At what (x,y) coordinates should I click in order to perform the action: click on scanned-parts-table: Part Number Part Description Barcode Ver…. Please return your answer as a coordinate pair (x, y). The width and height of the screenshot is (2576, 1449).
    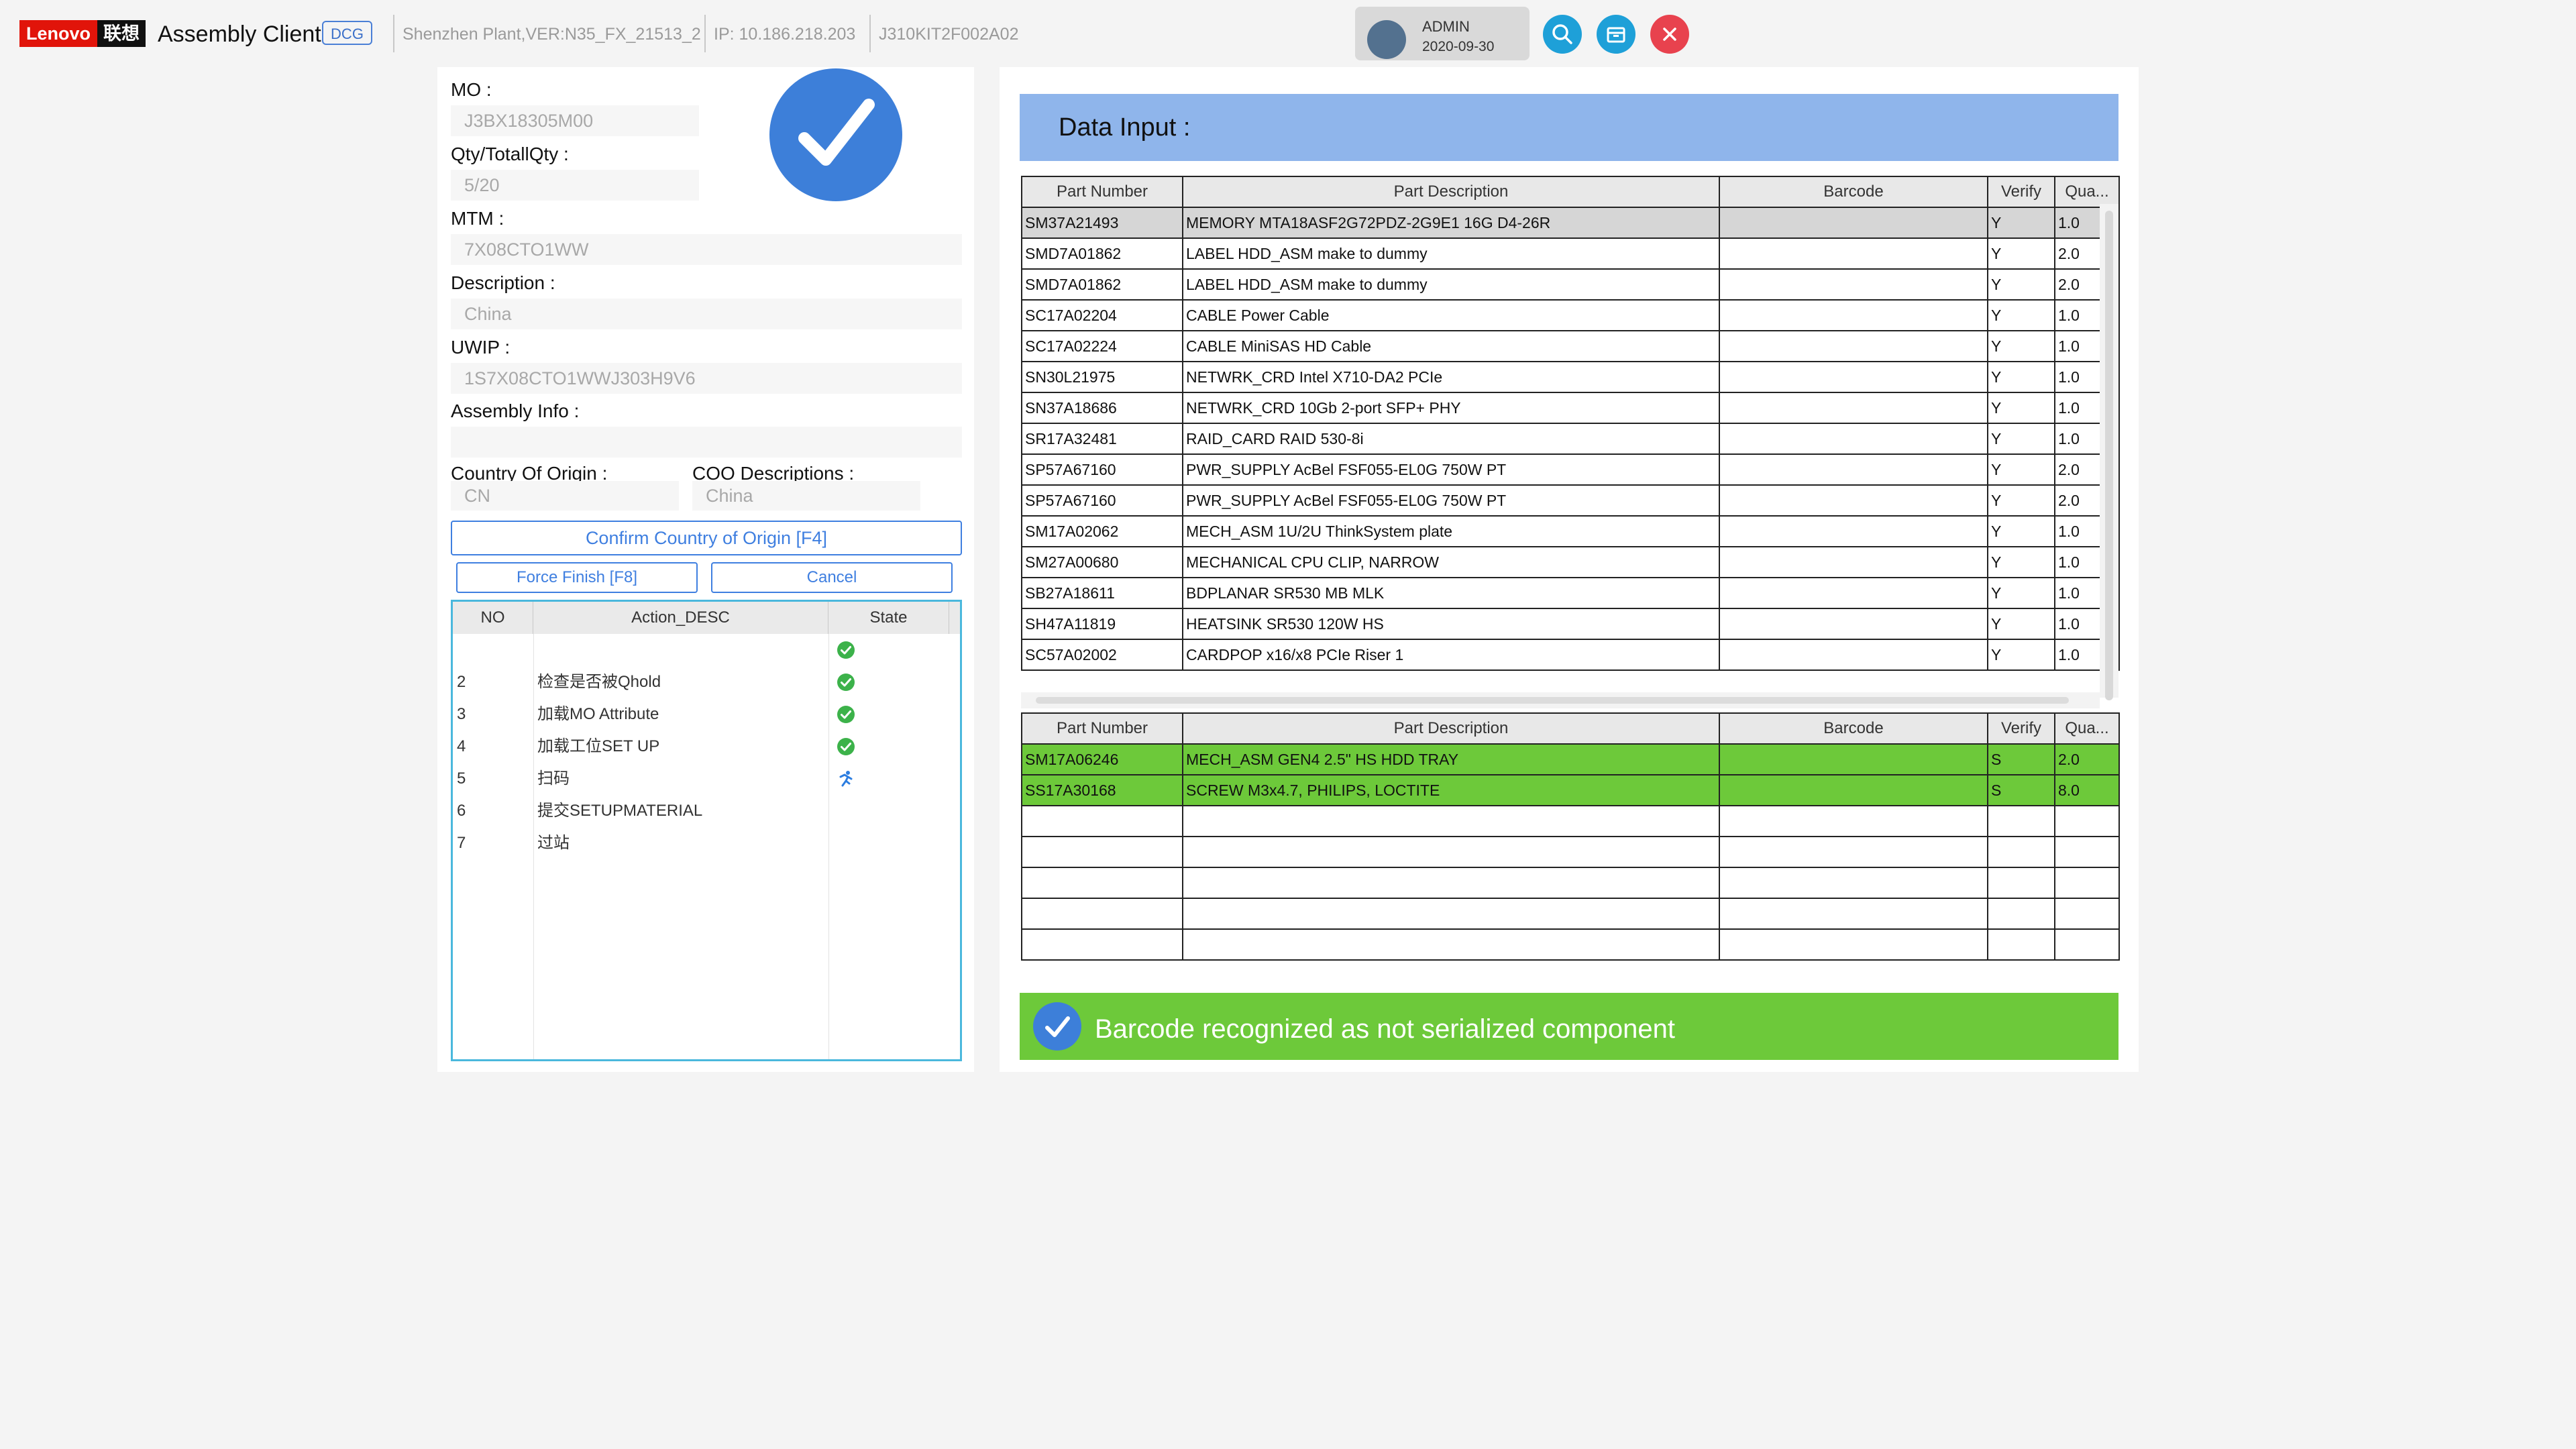
    Looking at the image, I should click on (1570, 836).